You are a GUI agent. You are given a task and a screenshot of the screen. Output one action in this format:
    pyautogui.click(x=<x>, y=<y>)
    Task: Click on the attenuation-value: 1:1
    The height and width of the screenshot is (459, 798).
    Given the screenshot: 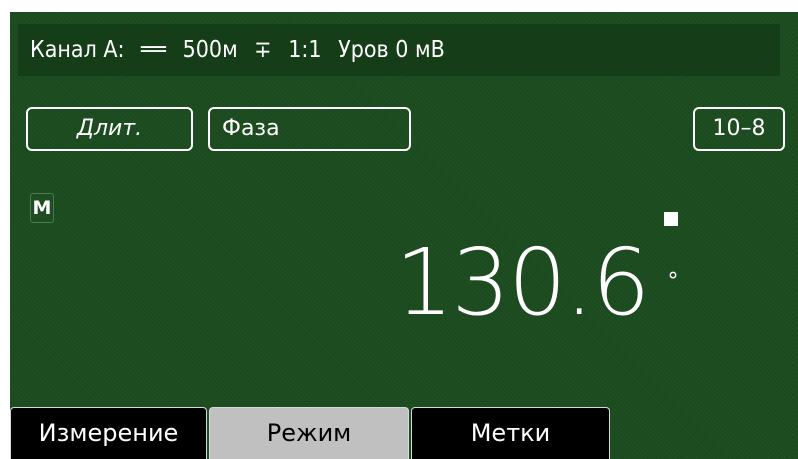 What is the action you would take?
    pyautogui.click(x=305, y=50)
    